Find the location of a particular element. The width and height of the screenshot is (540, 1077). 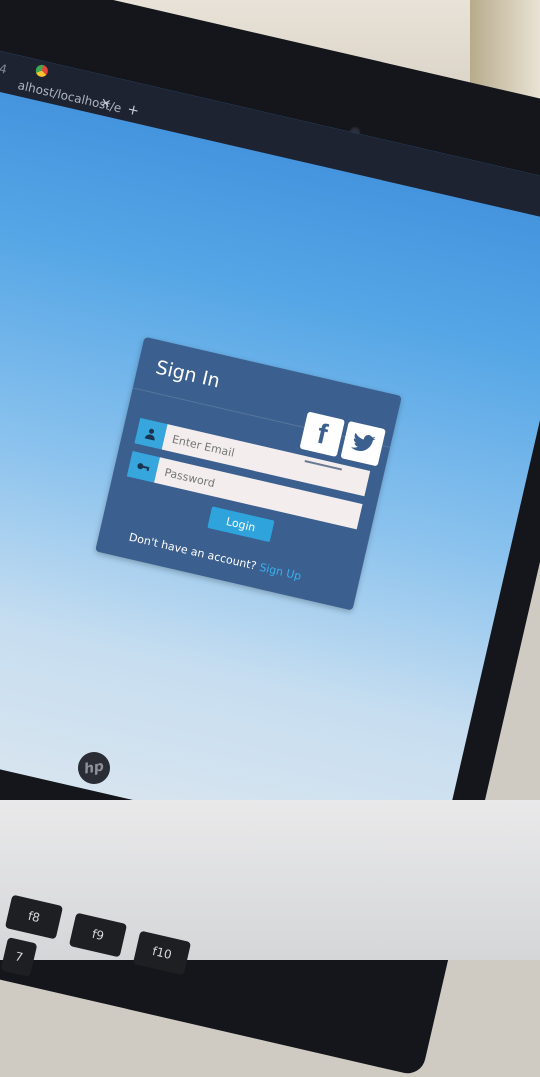

signup-prompt: Don't have an account? Sign Up is located at coordinates (215, 557).